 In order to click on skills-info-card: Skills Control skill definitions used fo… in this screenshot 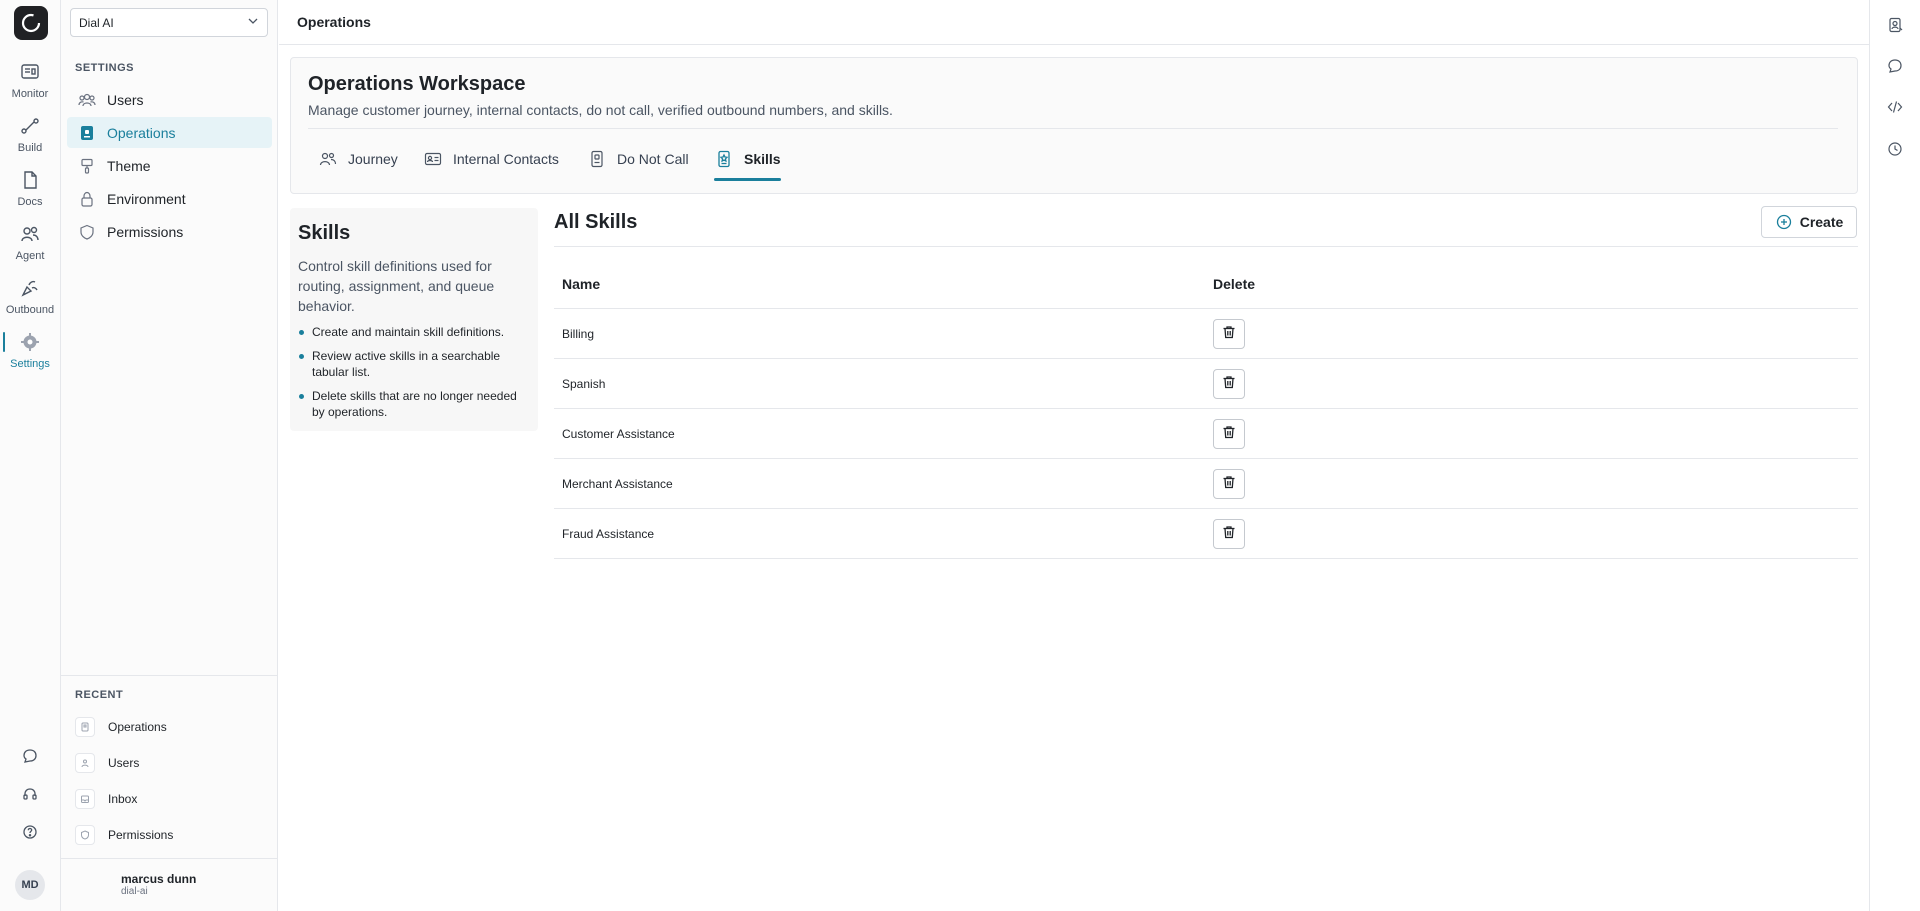, I will do `click(414, 319)`.